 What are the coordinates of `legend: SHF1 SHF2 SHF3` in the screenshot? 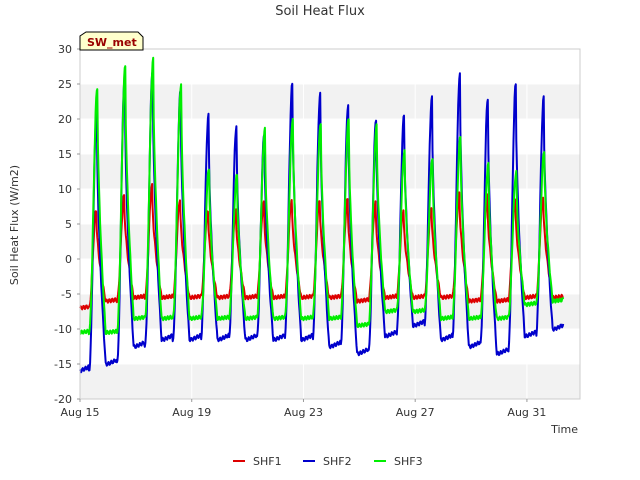 It's located at (328, 461).